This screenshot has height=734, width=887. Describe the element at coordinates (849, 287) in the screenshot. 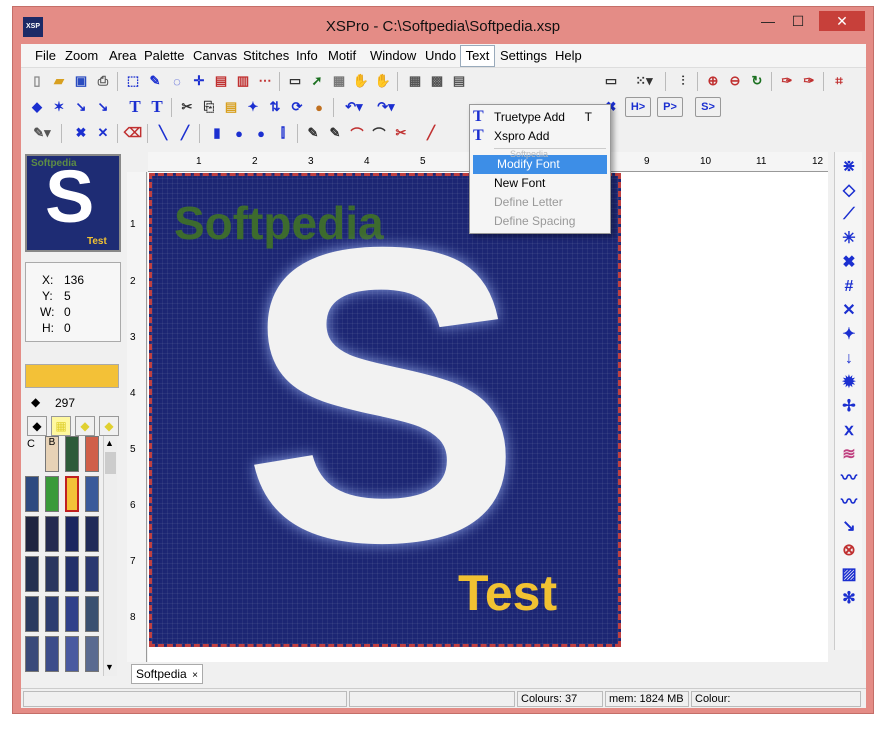

I see `stitch-grid-icon: #` at that location.